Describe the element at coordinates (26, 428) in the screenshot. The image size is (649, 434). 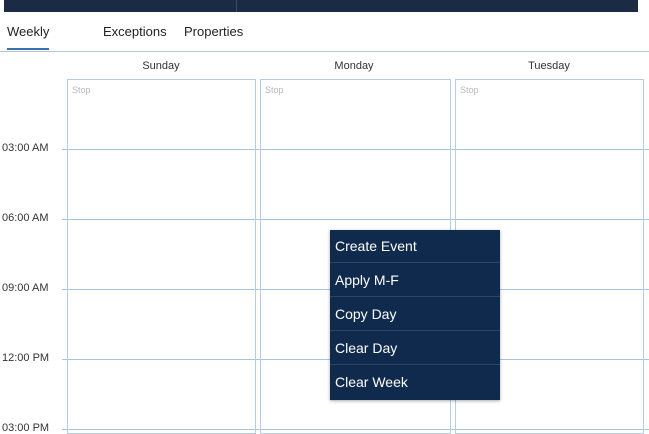
I see `time-label-1500: 03:00 PM` at that location.